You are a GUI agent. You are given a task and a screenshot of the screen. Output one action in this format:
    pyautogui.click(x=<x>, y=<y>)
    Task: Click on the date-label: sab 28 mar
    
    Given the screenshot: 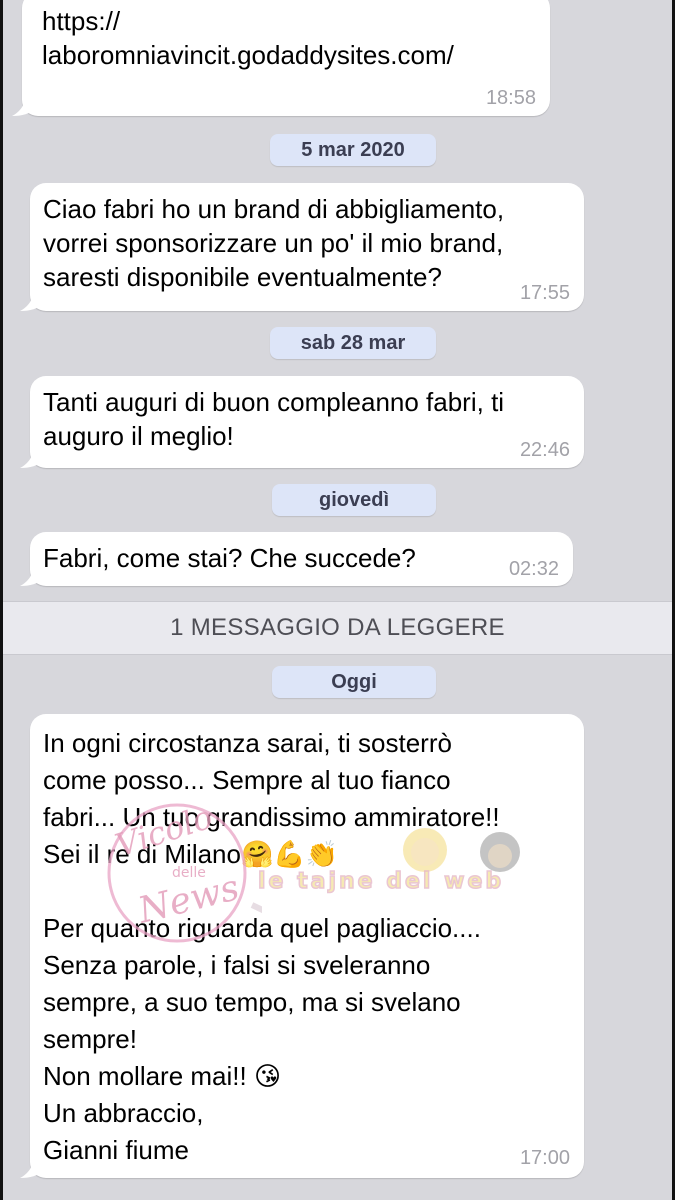 What is the action you would take?
    pyautogui.click(x=353, y=343)
    